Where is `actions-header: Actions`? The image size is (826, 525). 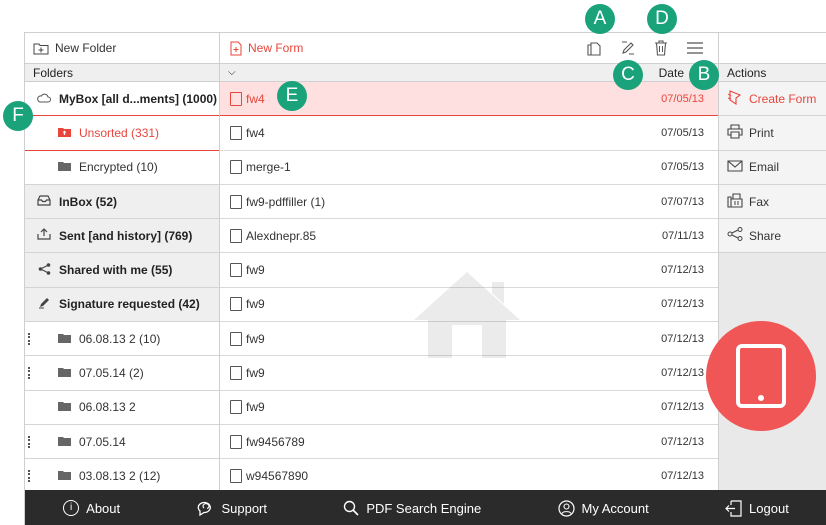
actions-header: Actions is located at coordinates (772, 73).